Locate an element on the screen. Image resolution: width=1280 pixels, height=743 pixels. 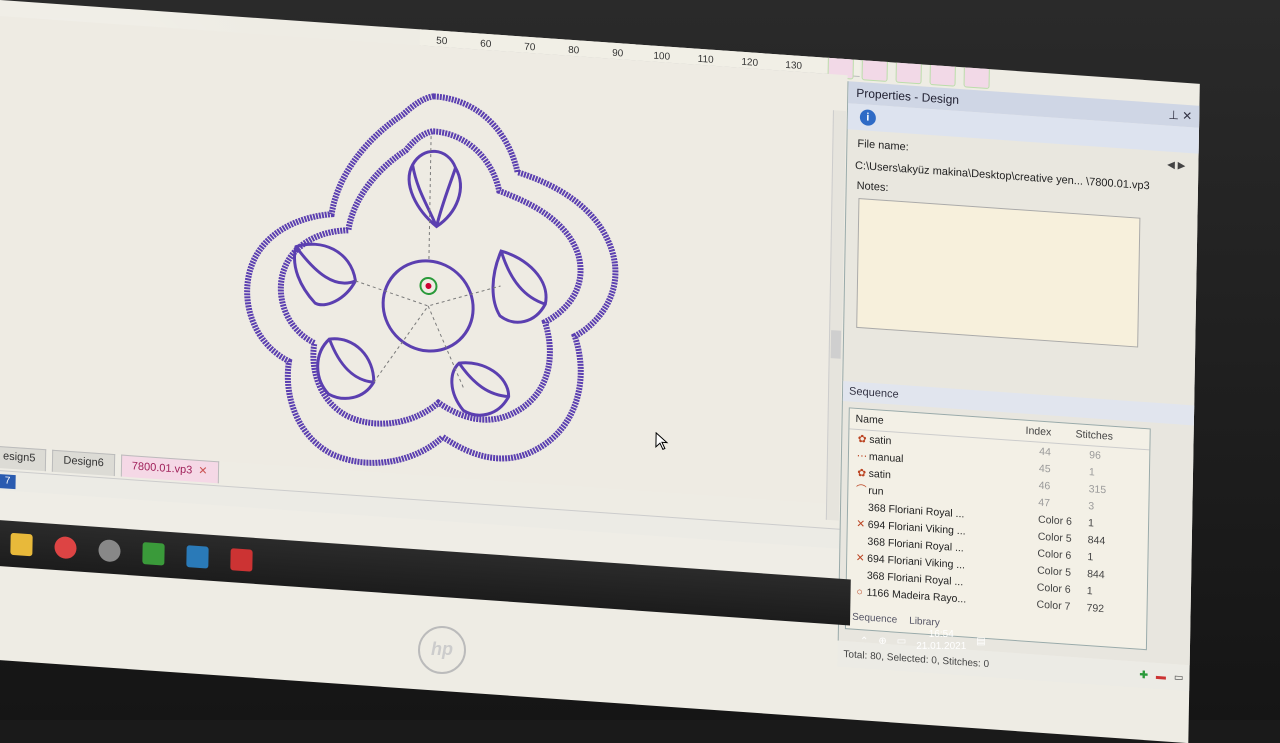
row-index: 44 is located at coordinates (1045, 451).